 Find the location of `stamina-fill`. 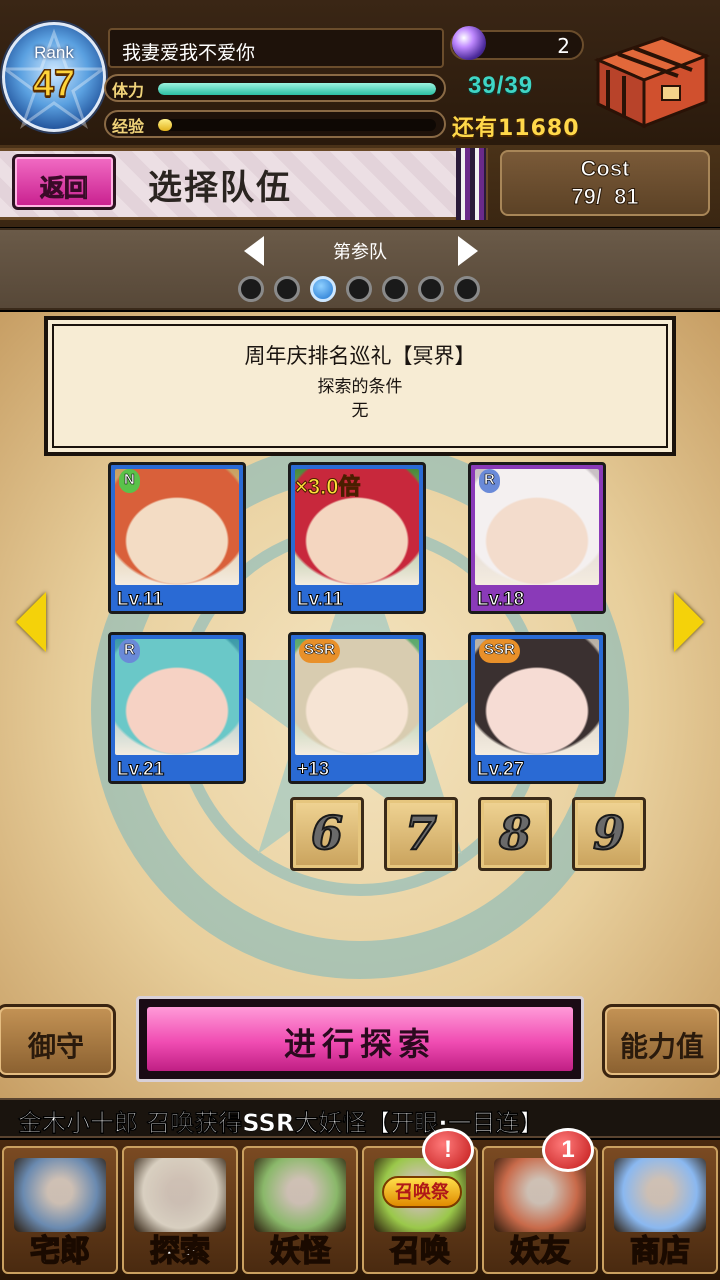

stamina-fill is located at coordinates (297, 89).